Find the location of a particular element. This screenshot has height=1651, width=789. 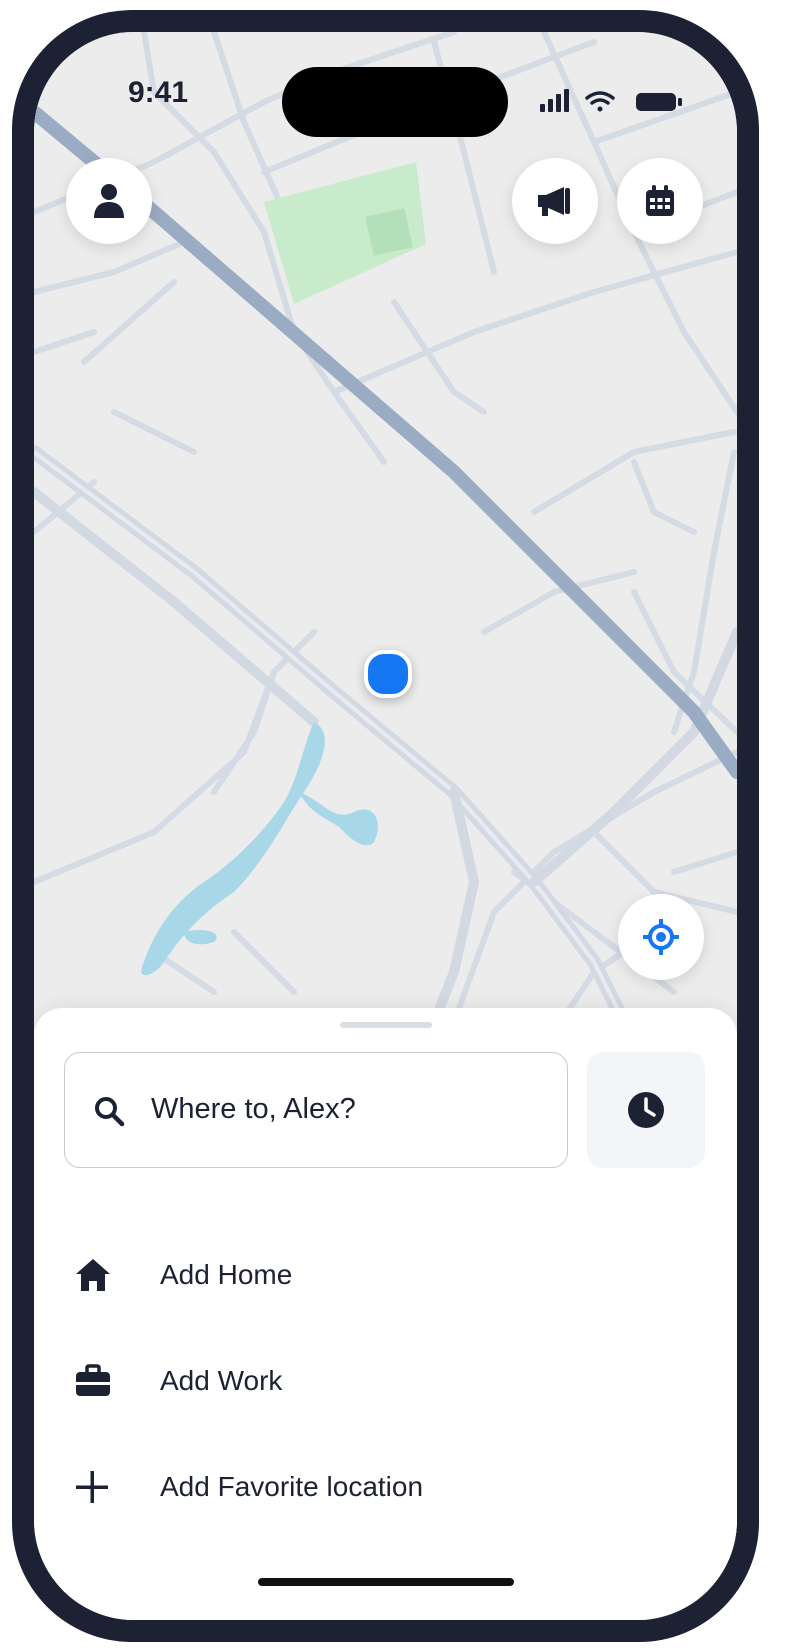

add-favorite-label: Add Favorite location is located at coordinates (292, 1486).